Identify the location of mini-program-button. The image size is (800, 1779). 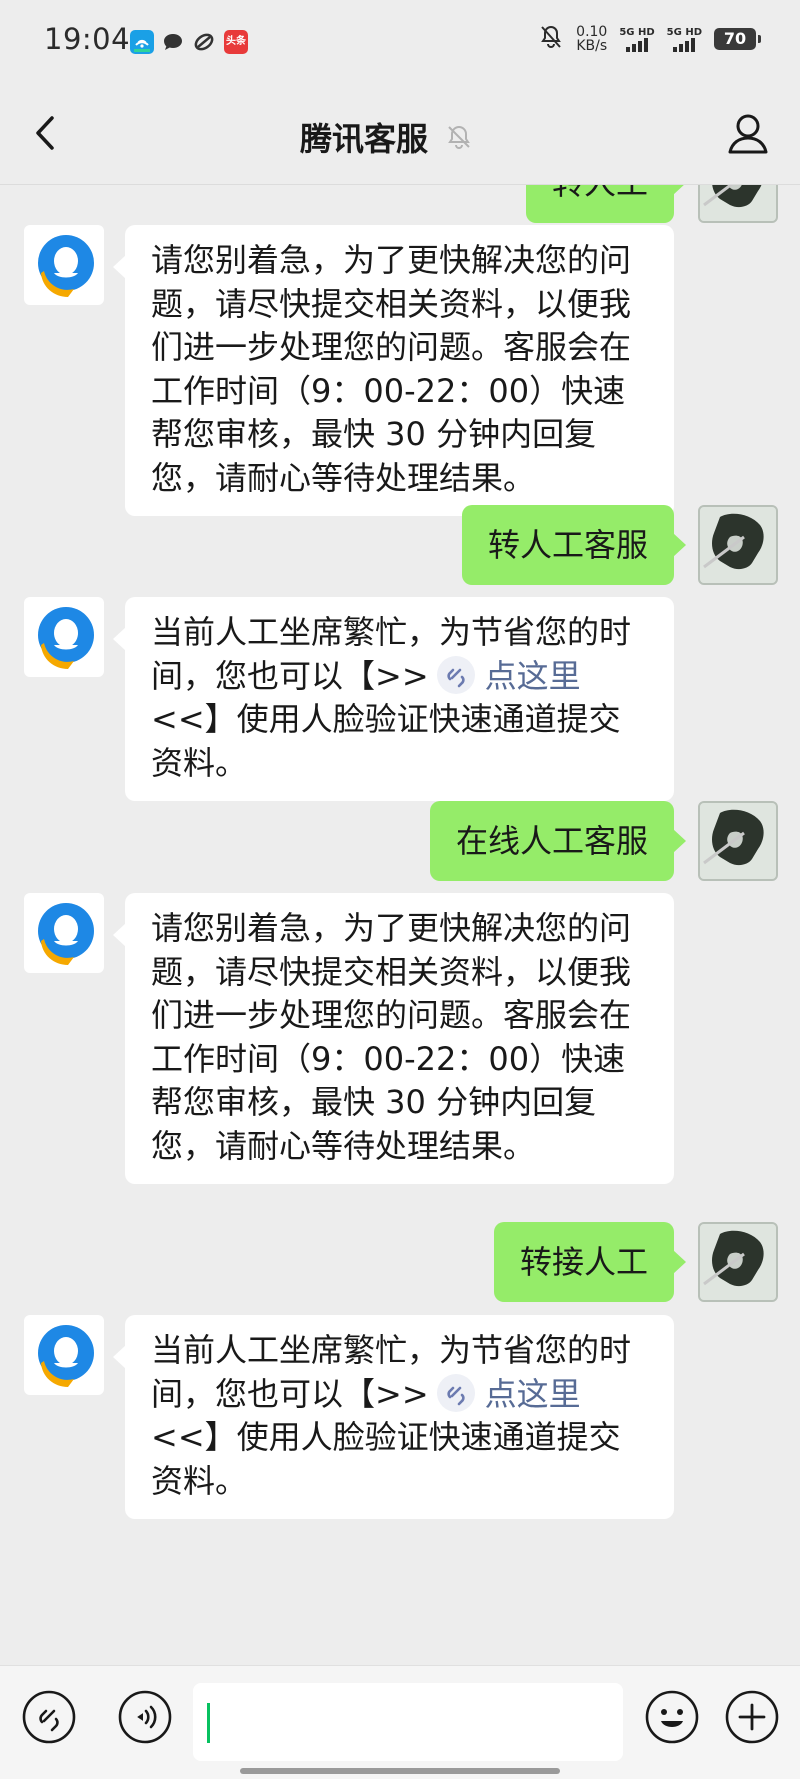
(49, 1717).